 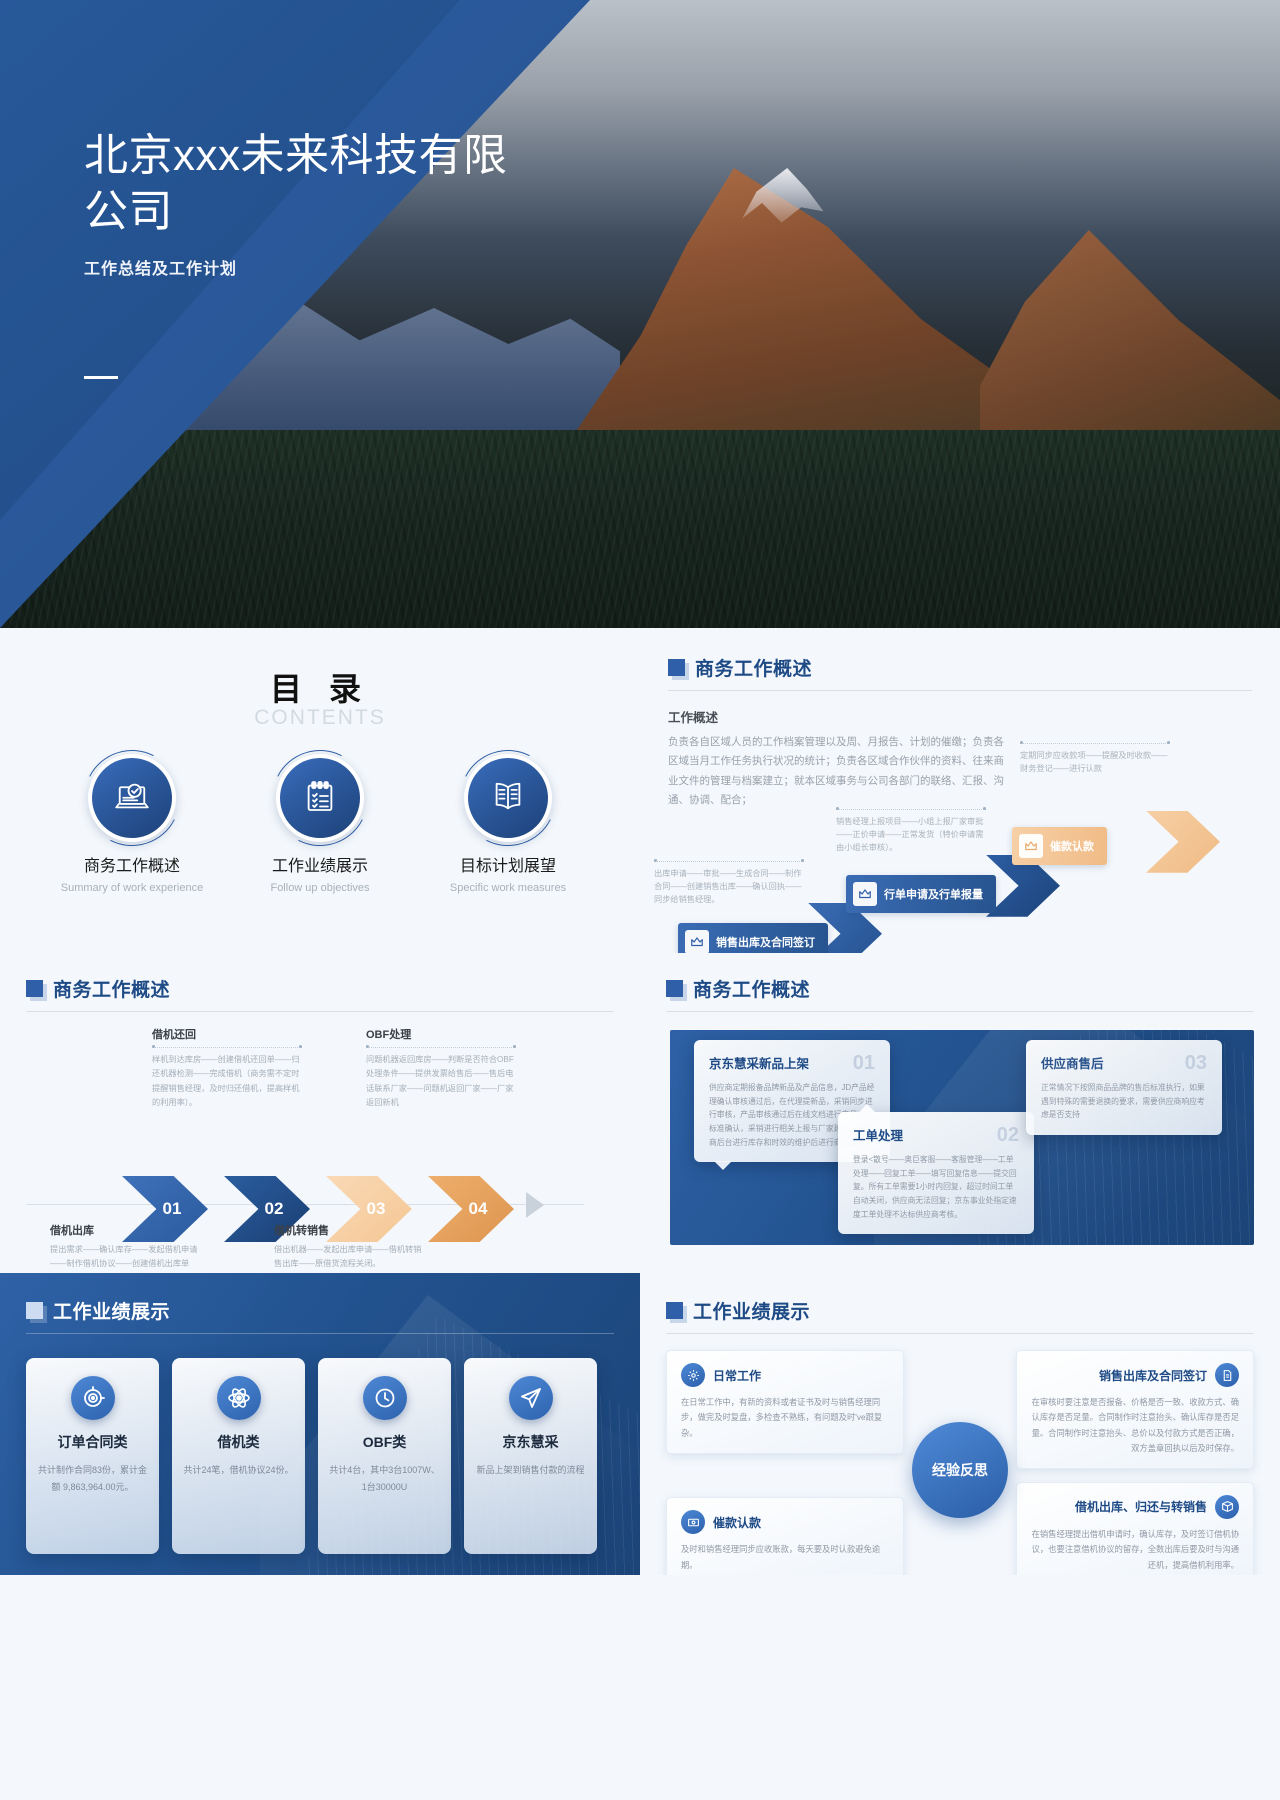 I want to click on bubbles-header-area: 商务工作概述, so click(x=960, y=982).